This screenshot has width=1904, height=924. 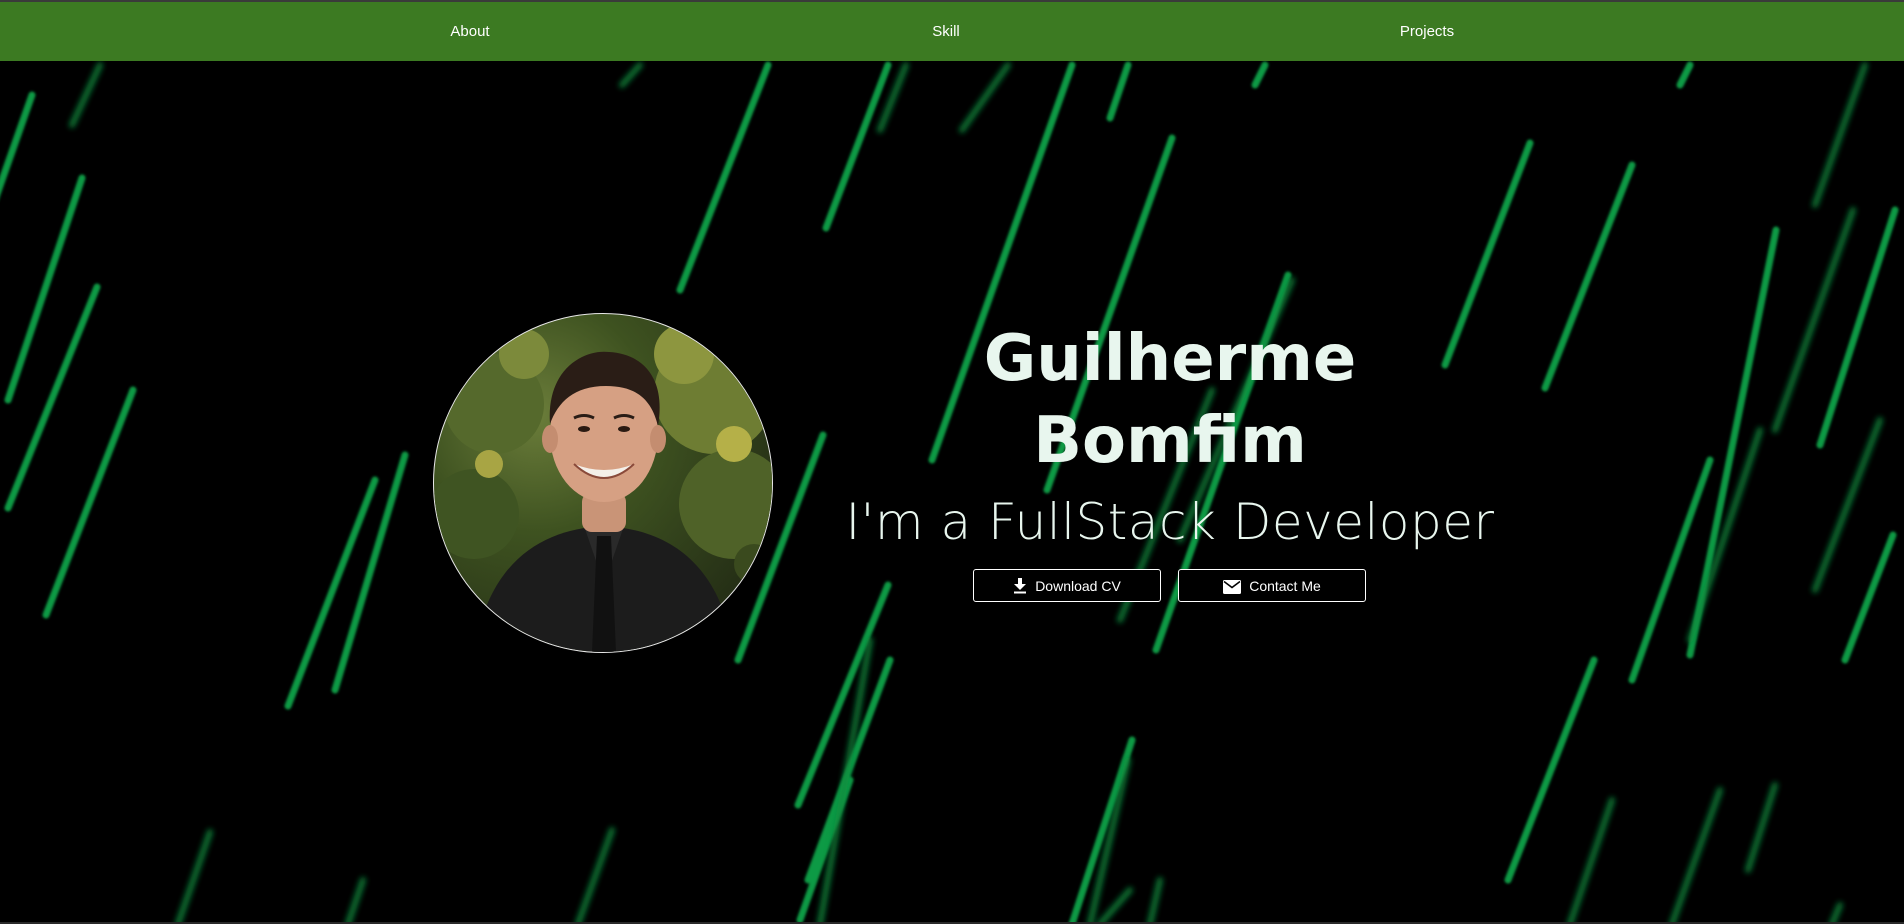 What do you see at coordinates (946, 31) in the screenshot?
I see `nav-link-skill: Skill` at bounding box center [946, 31].